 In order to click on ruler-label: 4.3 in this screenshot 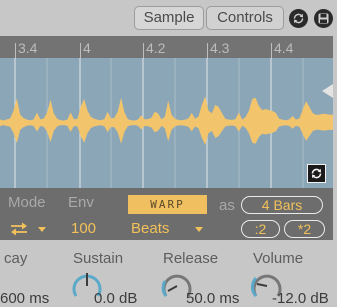, I will do `click(220, 48)`.